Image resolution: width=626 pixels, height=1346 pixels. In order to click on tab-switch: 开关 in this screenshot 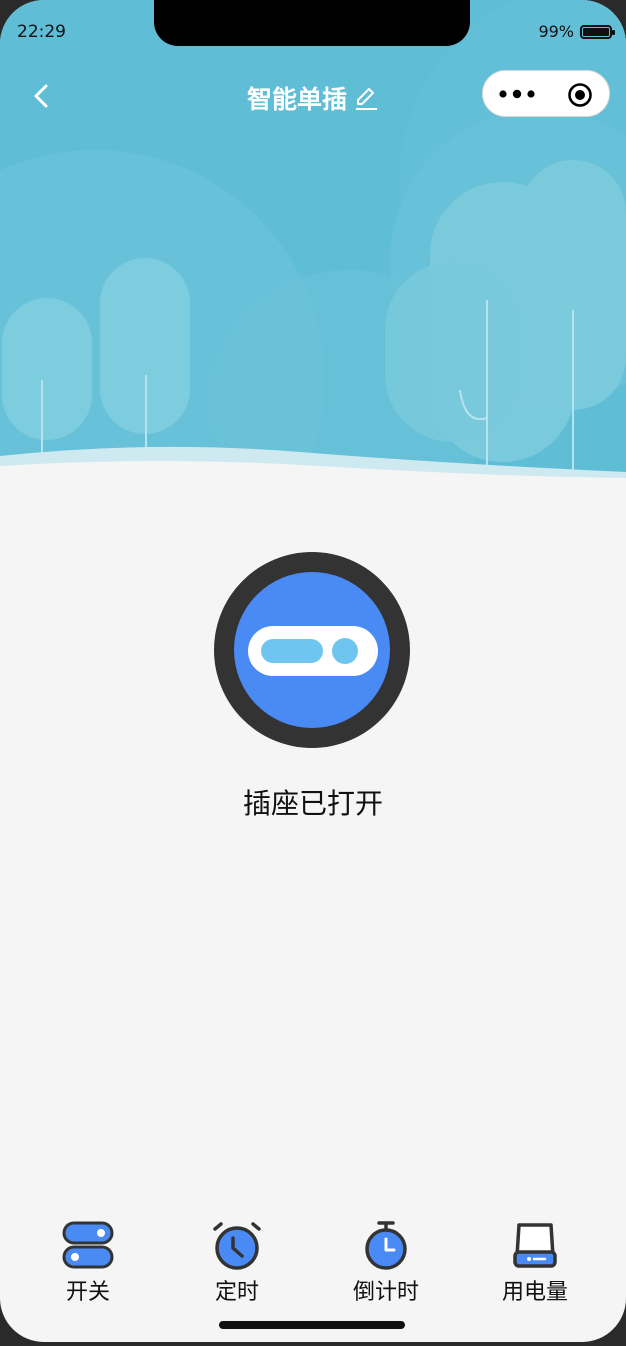, I will do `click(88, 1263)`.